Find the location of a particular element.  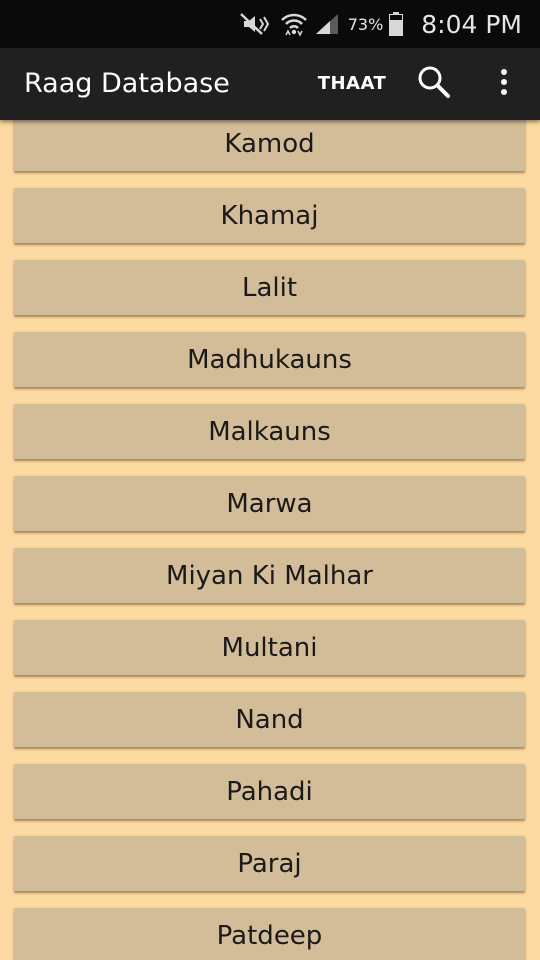

raag-label: Pahadi is located at coordinates (269, 791).